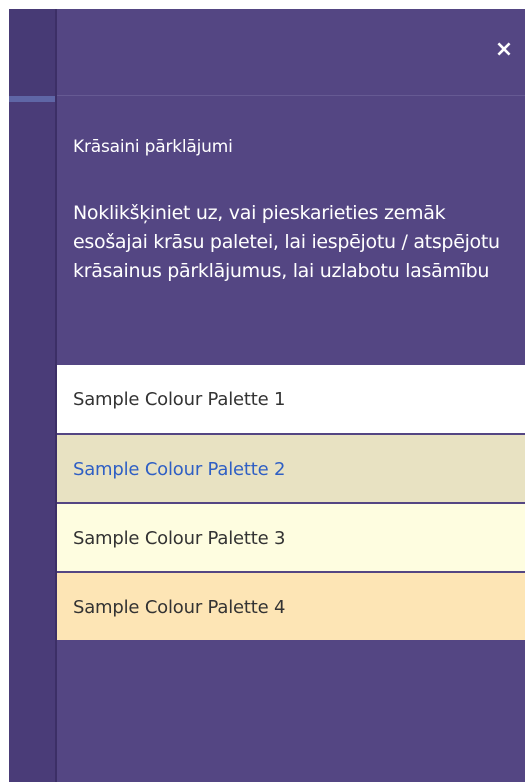 The height and width of the screenshot is (782, 525). What do you see at coordinates (291, 52) in the screenshot?
I see `panel-header: ×` at bounding box center [291, 52].